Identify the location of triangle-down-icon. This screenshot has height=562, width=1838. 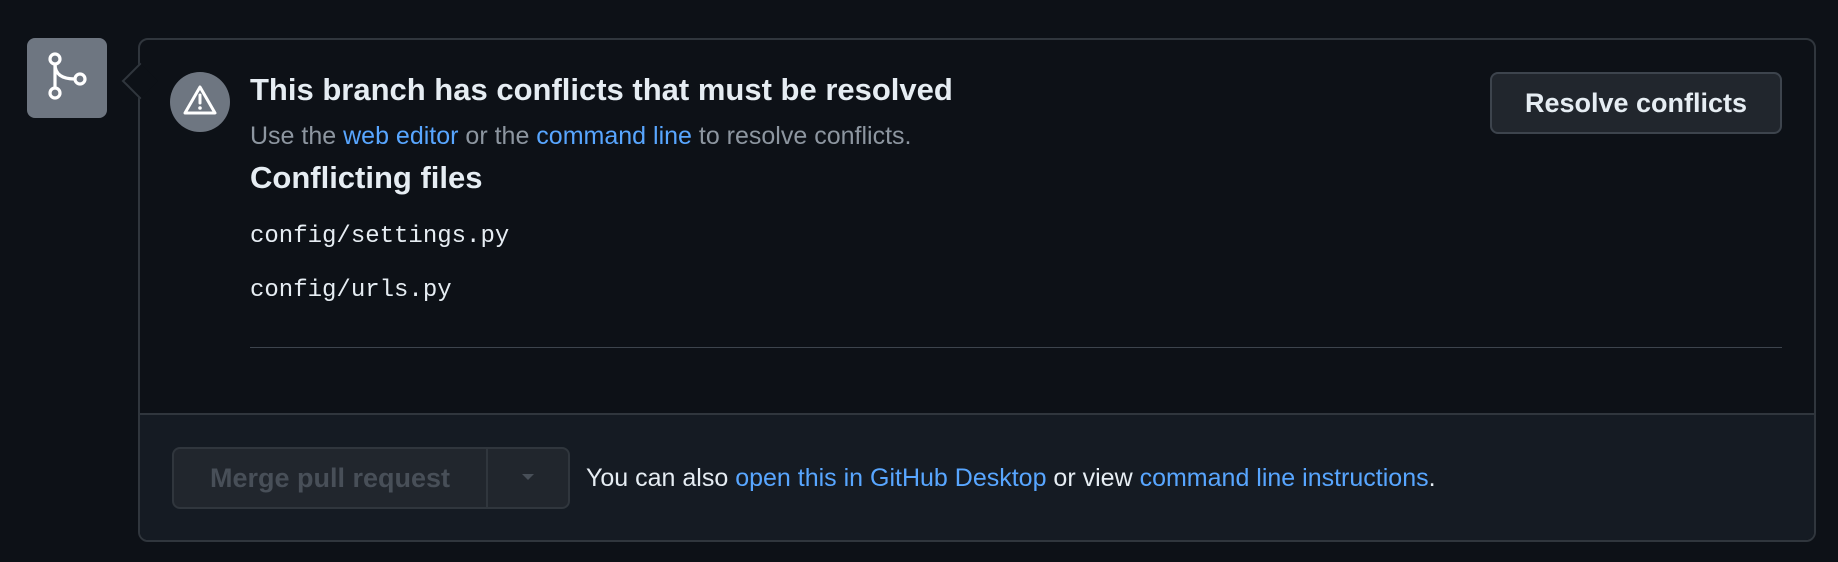
(528, 478).